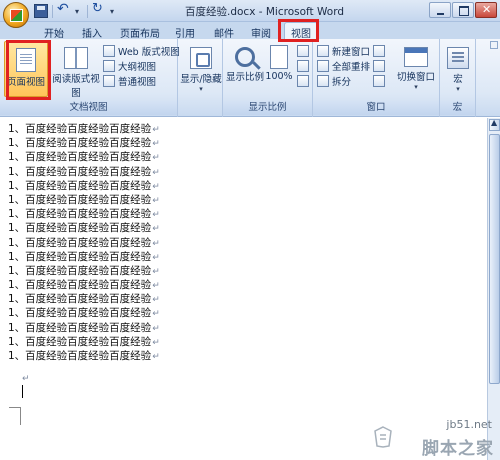  I want to click on page-width-icon, so click(303, 81).